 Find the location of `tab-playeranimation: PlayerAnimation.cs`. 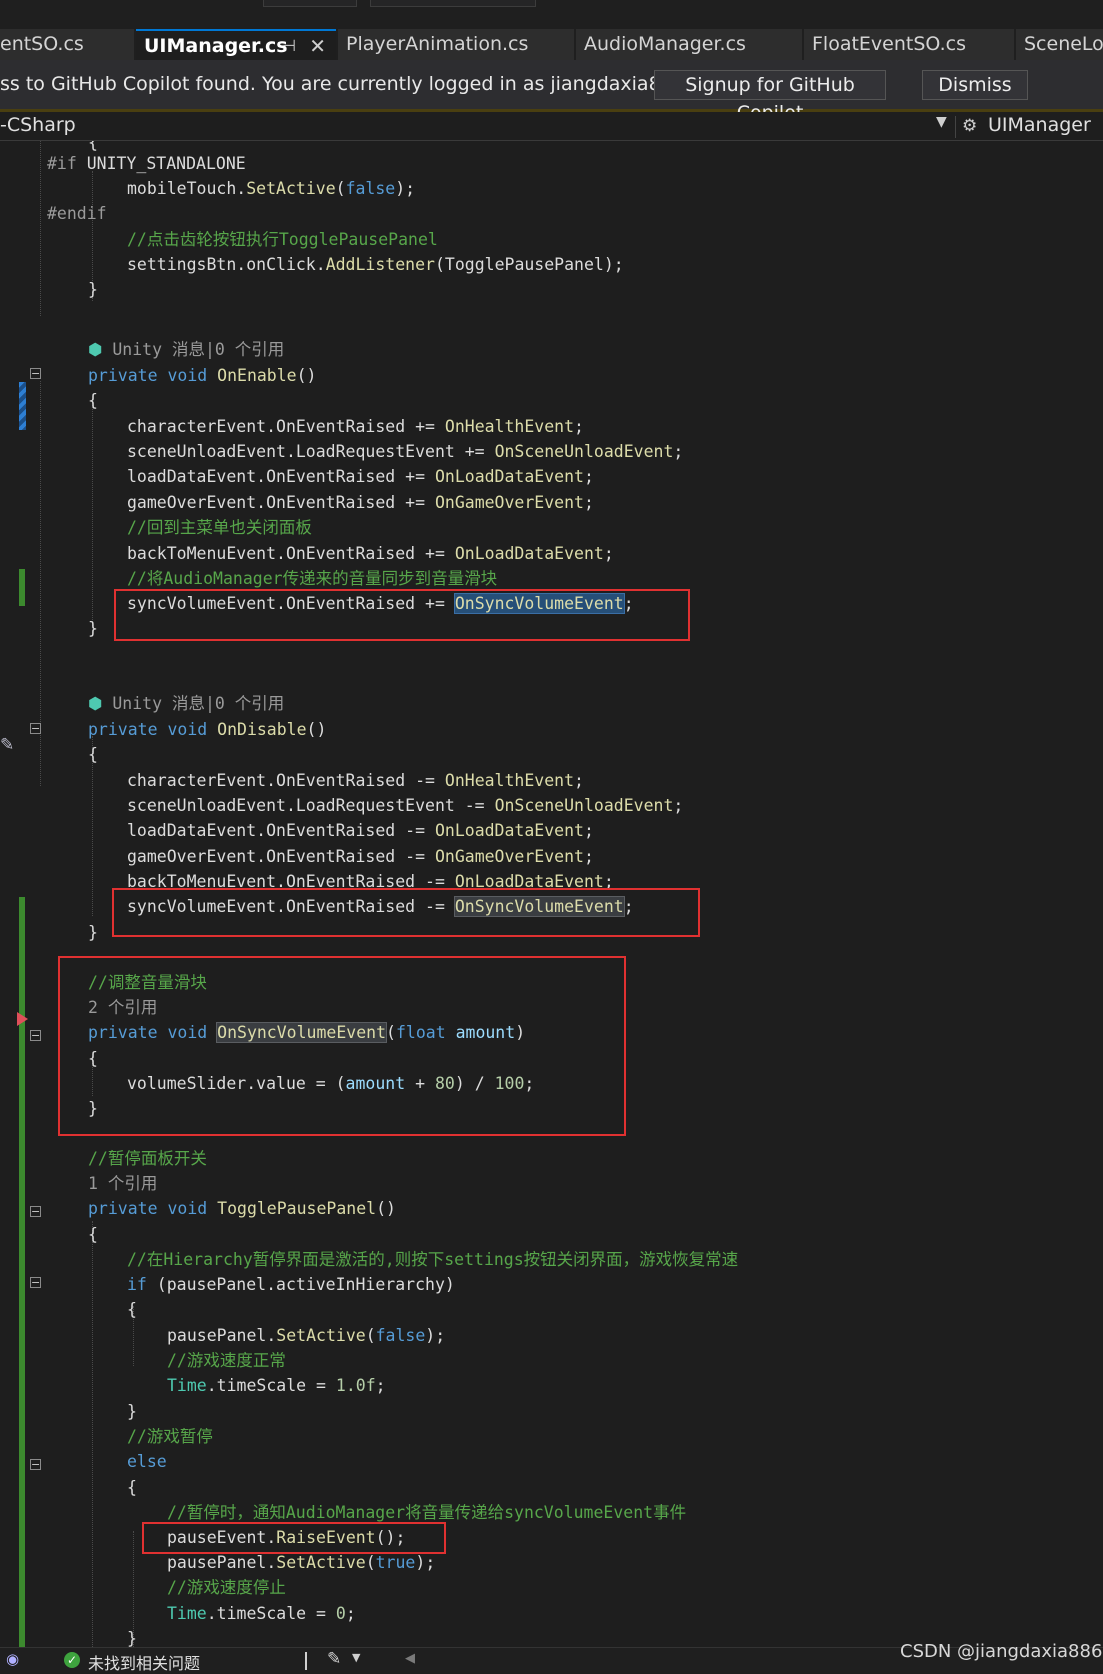

tab-playeranimation: PlayerAnimation.cs is located at coordinates (456, 44).